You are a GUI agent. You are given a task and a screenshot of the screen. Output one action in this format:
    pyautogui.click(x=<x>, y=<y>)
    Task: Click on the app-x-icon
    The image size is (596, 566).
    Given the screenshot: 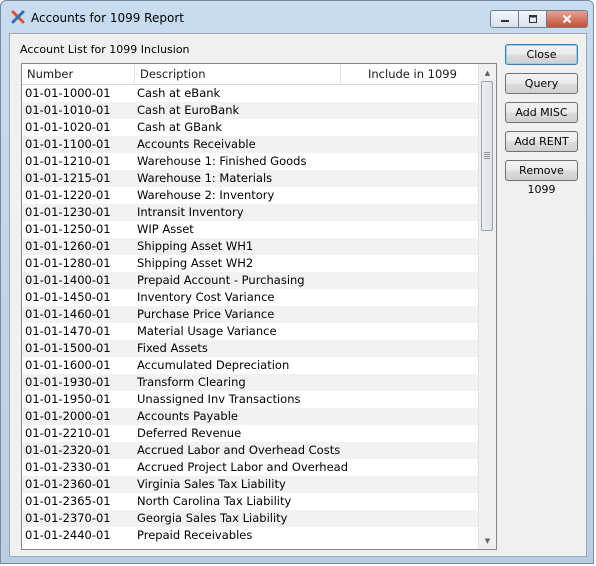 What is the action you would take?
    pyautogui.click(x=18, y=17)
    